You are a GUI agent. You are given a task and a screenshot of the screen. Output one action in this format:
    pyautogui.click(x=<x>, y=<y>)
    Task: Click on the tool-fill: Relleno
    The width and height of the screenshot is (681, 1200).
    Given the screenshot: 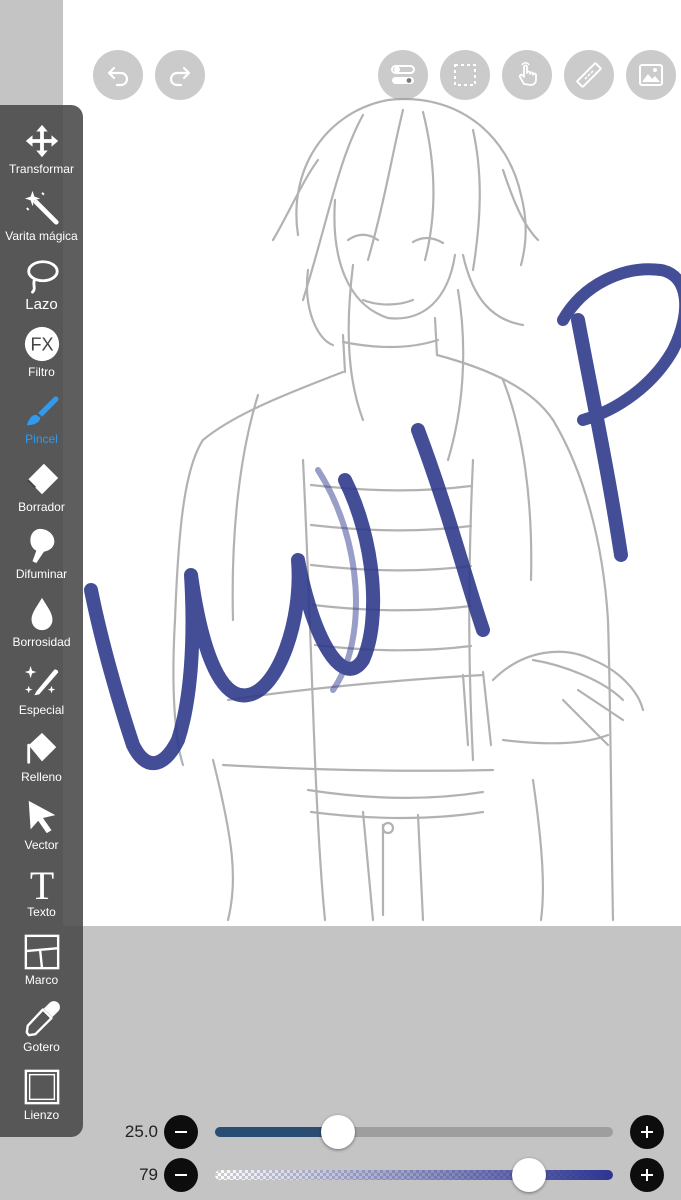 What is the action you would take?
    pyautogui.click(x=41, y=760)
    